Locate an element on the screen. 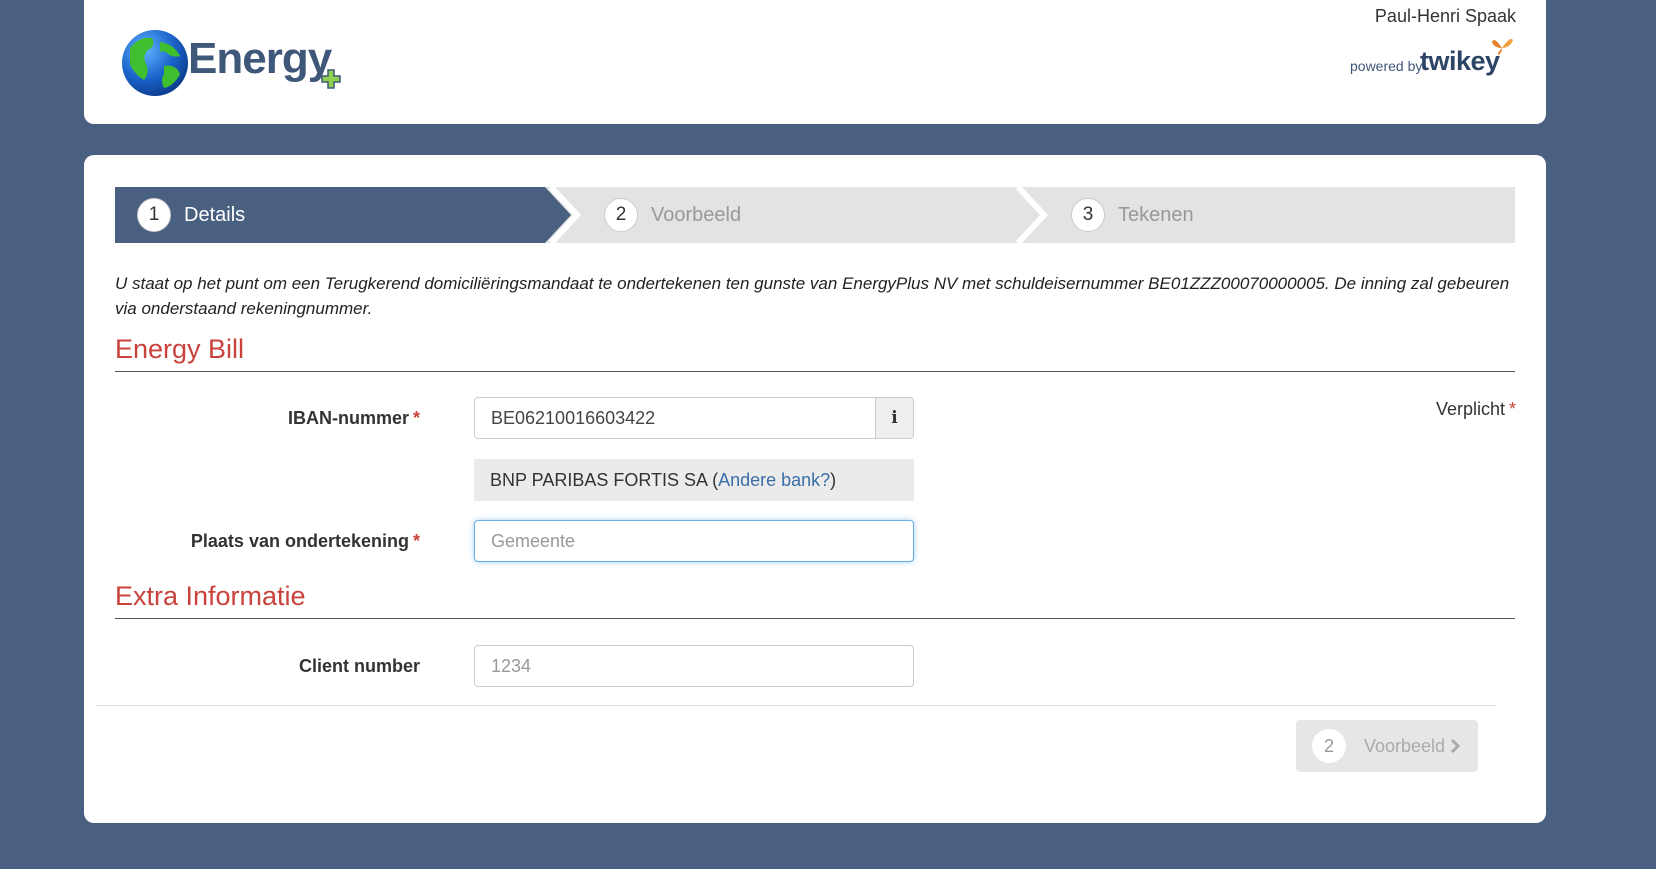  step-voorbeeld: 2 Voorbeeld is located at coordinates (672, 215).